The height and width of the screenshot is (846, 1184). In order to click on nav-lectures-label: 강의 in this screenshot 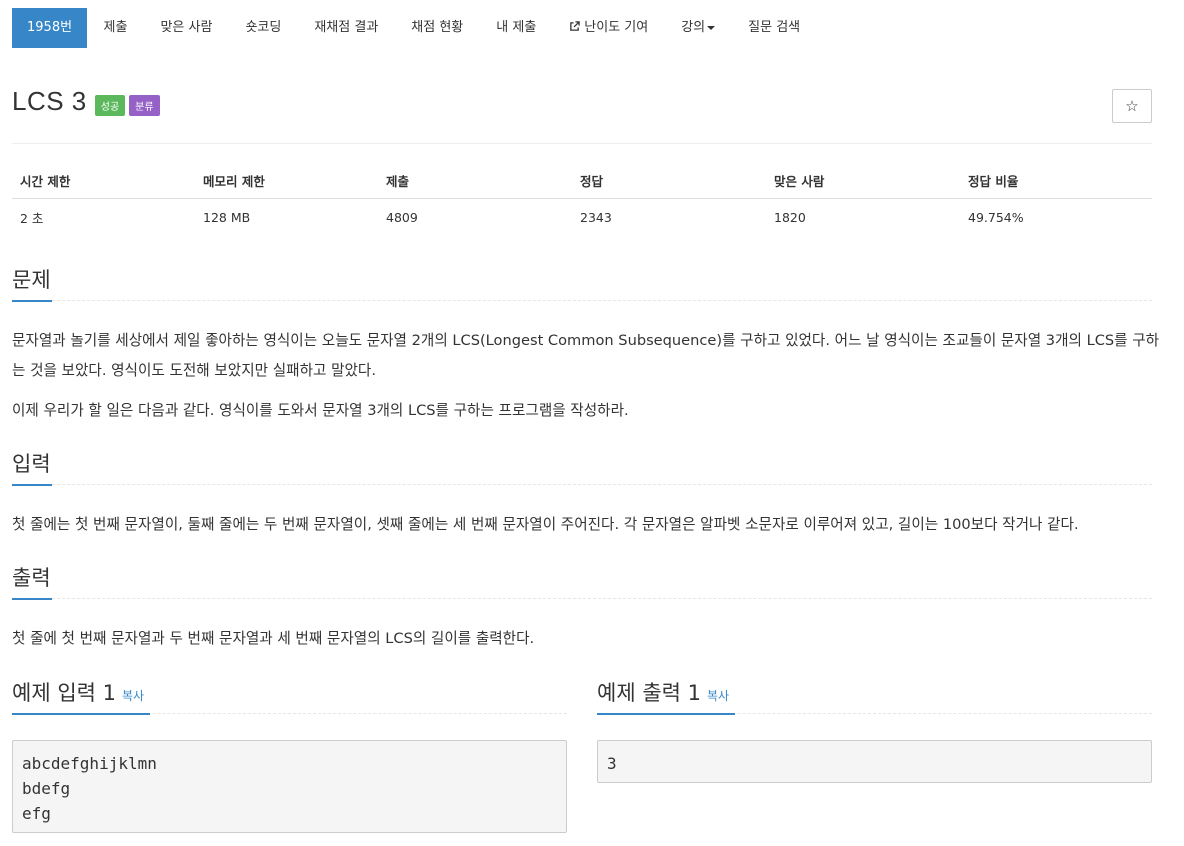, I will do `click(693, 27)`.